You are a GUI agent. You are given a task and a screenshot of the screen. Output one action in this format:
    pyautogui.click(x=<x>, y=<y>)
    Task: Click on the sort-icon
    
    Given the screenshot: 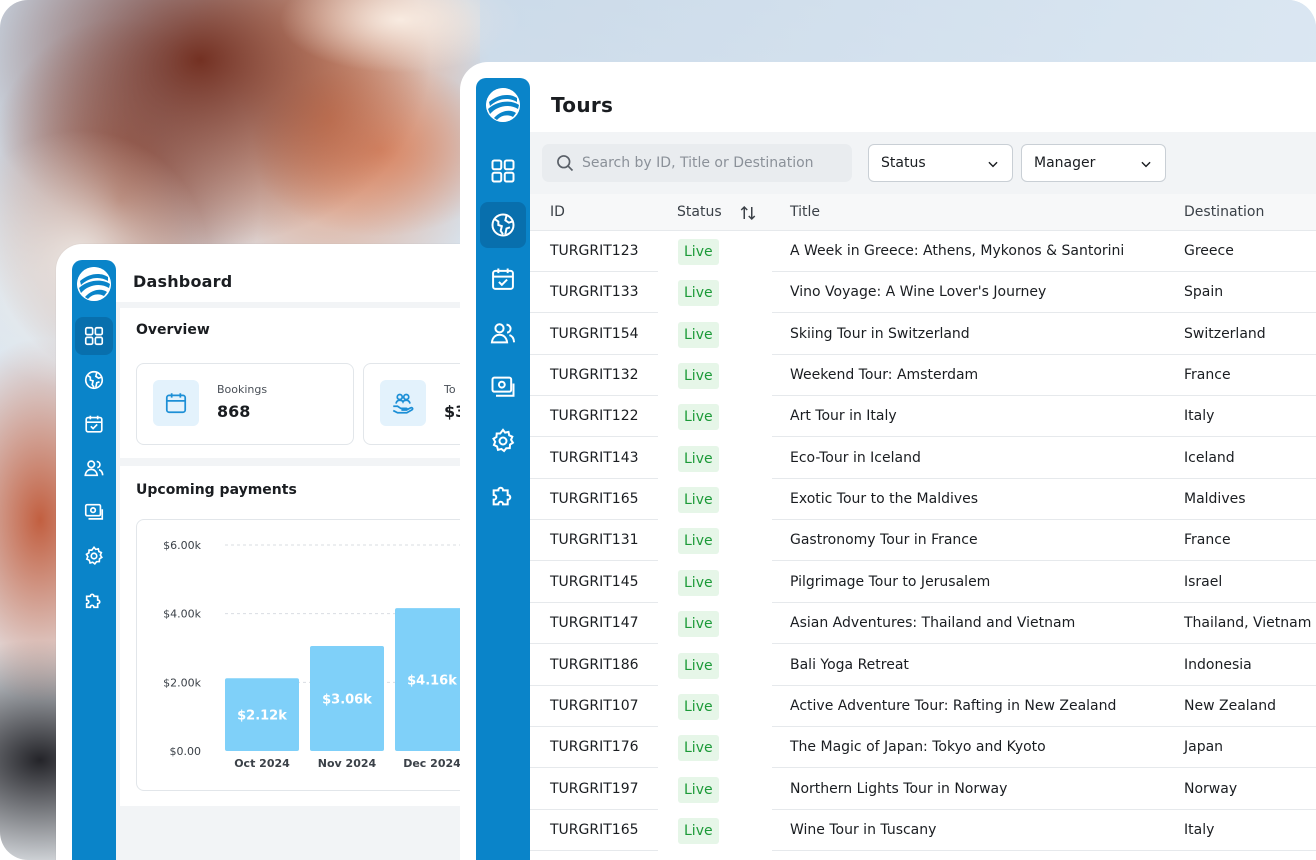 What is the action you would take?
    pyautogui.click(x=748, y=213)
    